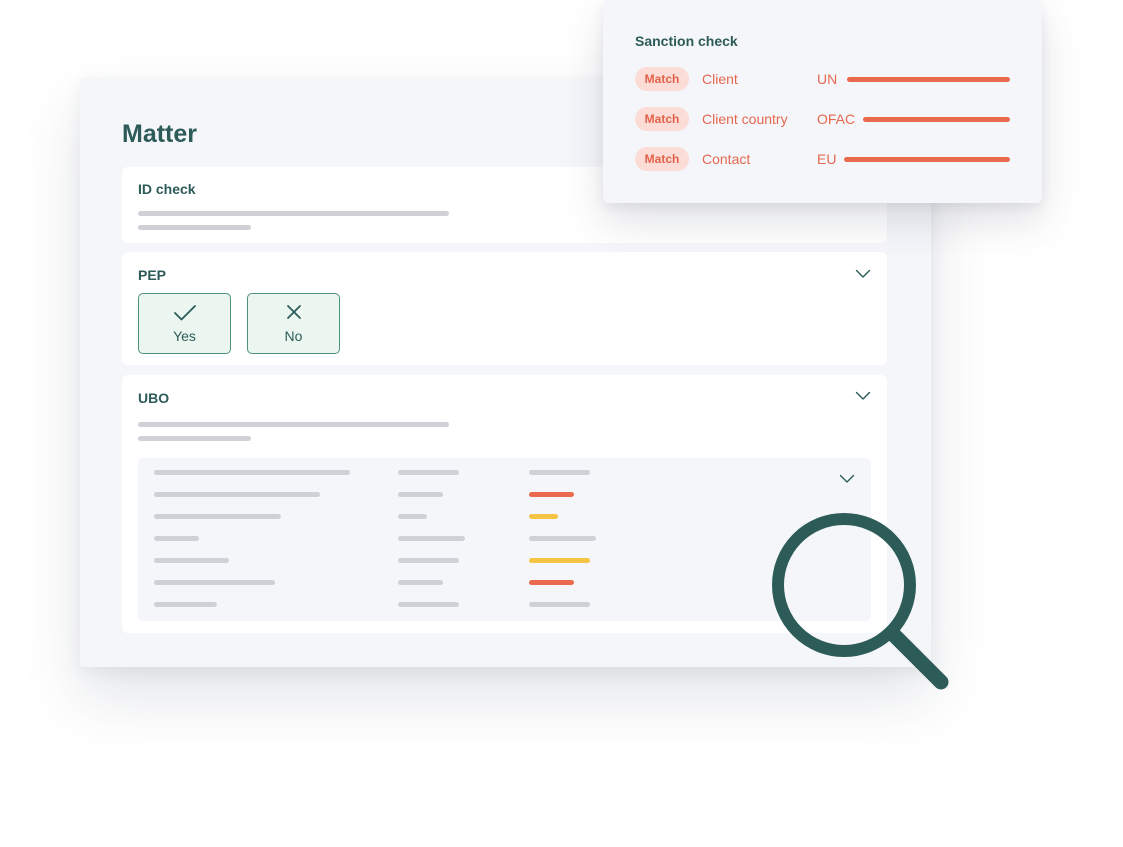 Image resolution: width=1123 pixels, height=847 pixels. I want to click on sanction-row: Match Client UN, so click(825, 79).